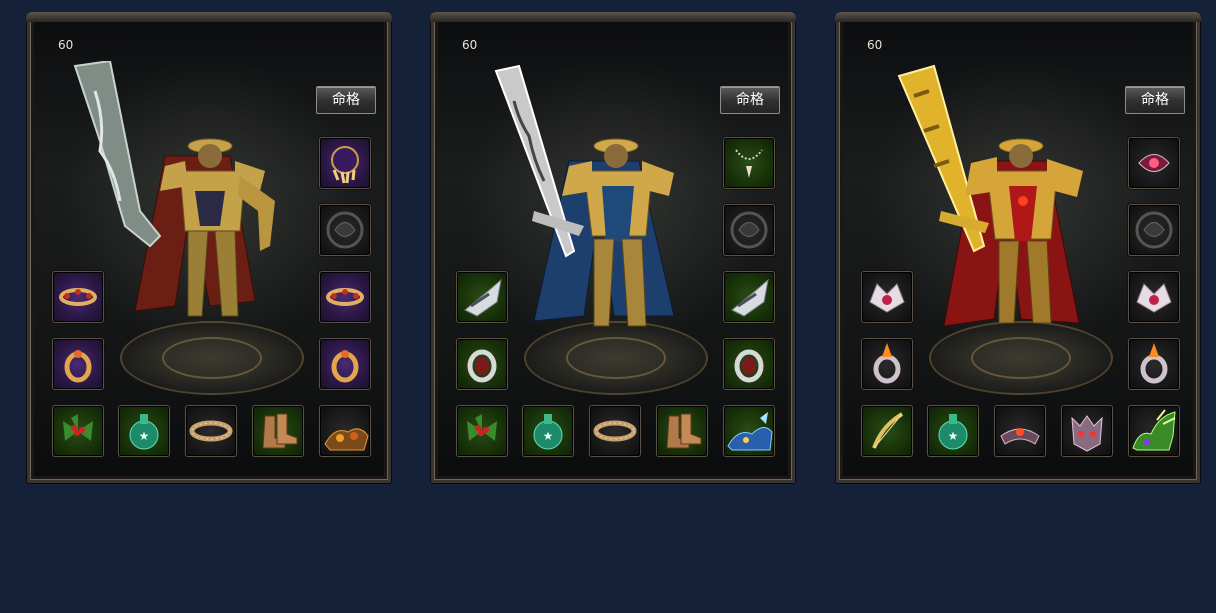 The height and width of the screenshot is (613, 1216). I want to click on demon-mask-icon, so click(1087, 433).